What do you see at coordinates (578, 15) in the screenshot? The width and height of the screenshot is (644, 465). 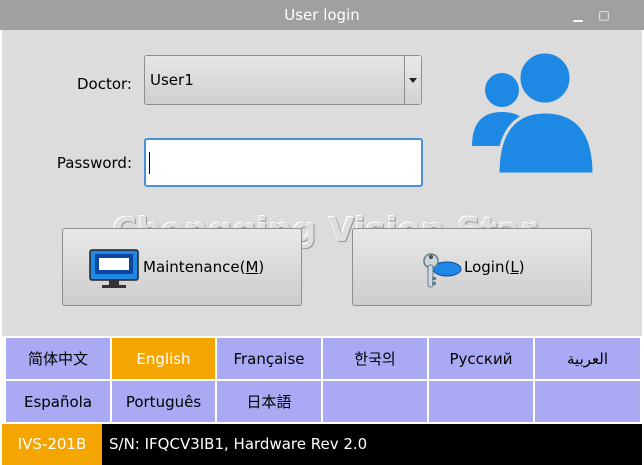 I see `minimize-icon: ▁` at bounding box center [578, 15].